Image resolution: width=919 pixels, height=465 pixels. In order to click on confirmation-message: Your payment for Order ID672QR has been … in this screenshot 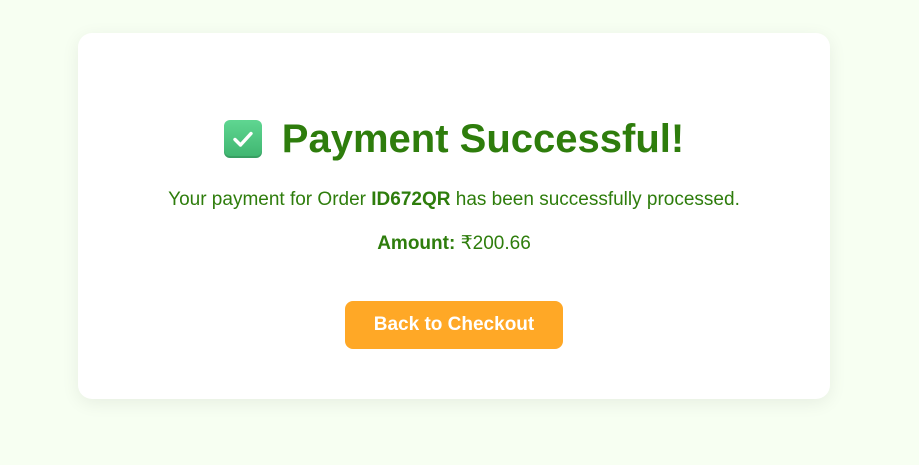, I will do `click(454, 200)`.